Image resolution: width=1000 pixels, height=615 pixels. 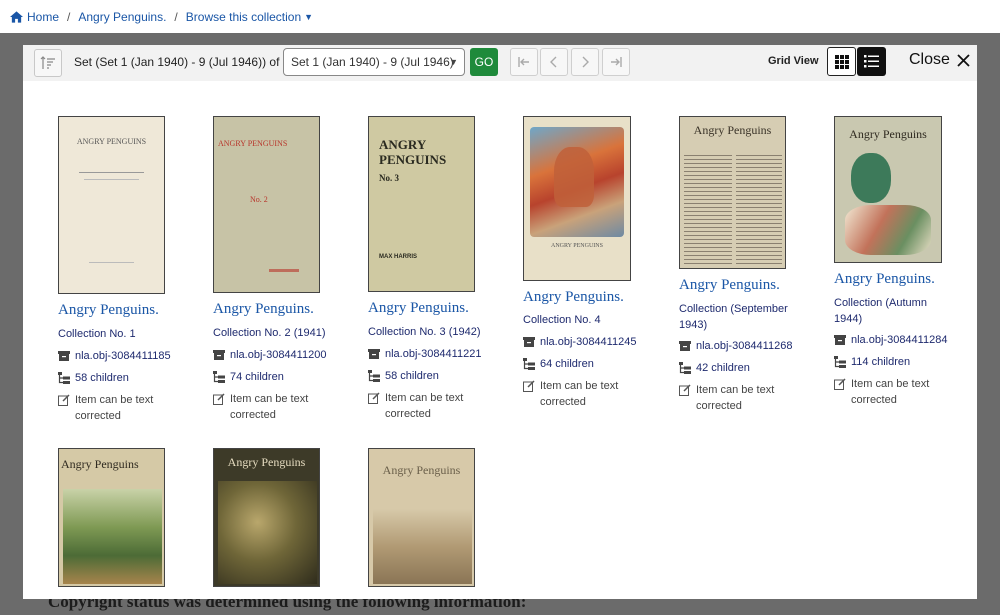 I want to click on first-page-button, so click(x=524, y=62).